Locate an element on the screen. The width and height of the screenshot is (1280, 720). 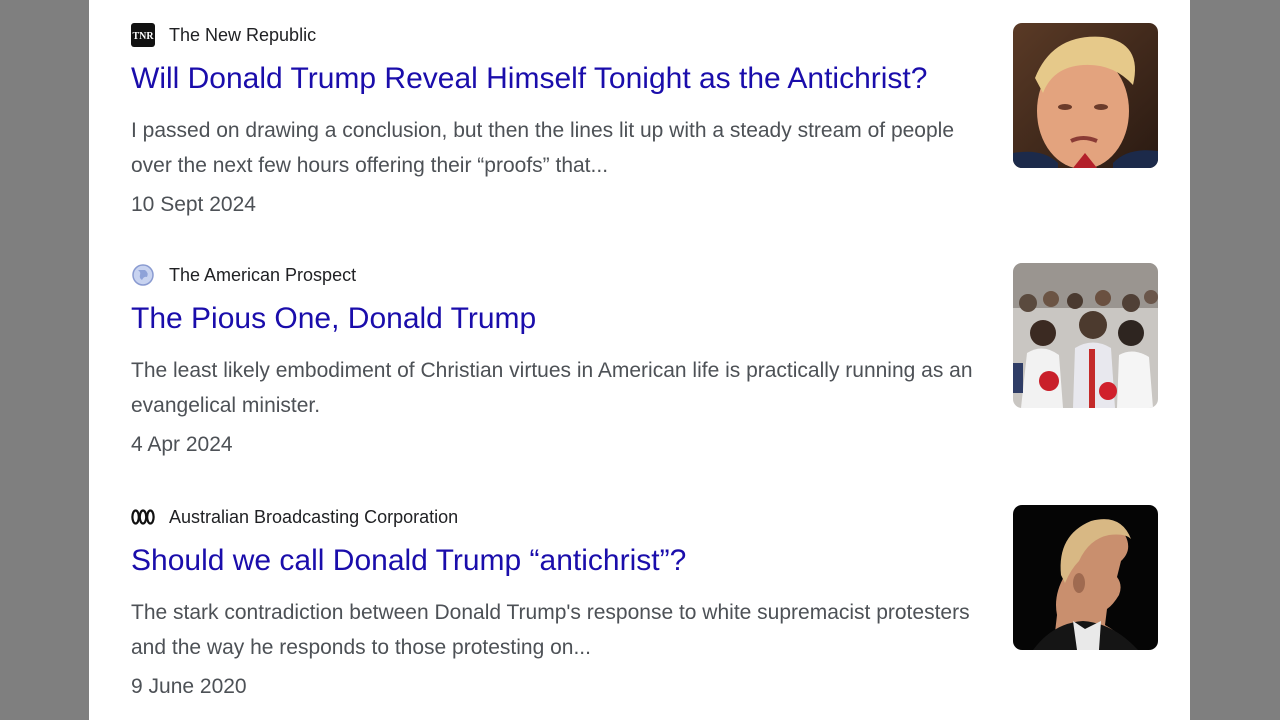
tnr-logo-icon: TNR is located at coordinates (143, 35).